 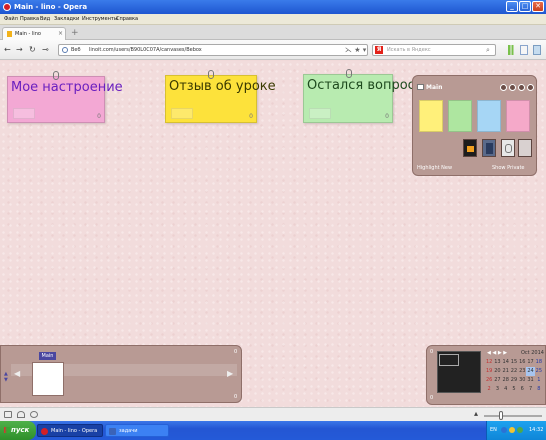 What do you see at coordinates (32, 49) in the screenshot?
I see `reload-icon: ↻` at bounding box center [32, 49].